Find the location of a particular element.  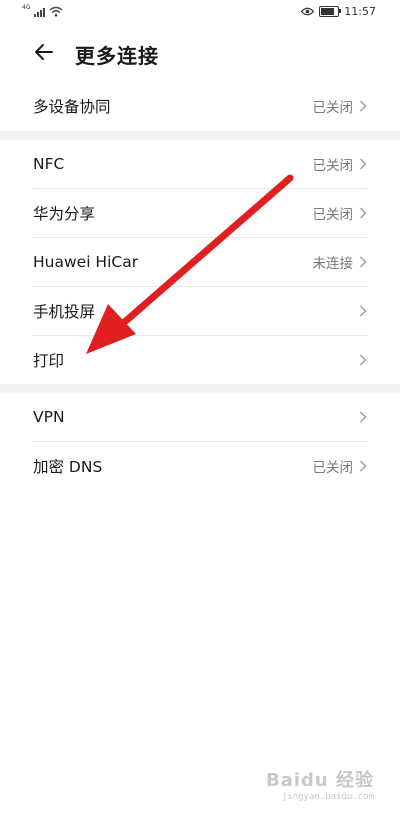

list-item-screen-projection: 手机投屏 is located at coordinates (200, 311).